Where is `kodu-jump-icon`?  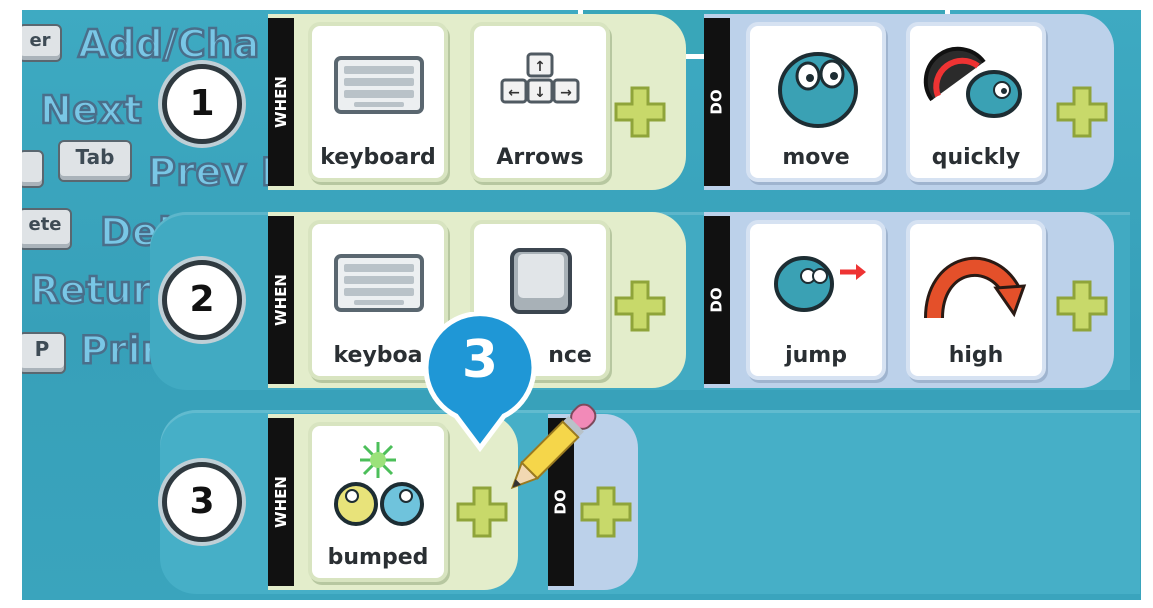 kodu-jump-icon is located at coordinates (820, 284).